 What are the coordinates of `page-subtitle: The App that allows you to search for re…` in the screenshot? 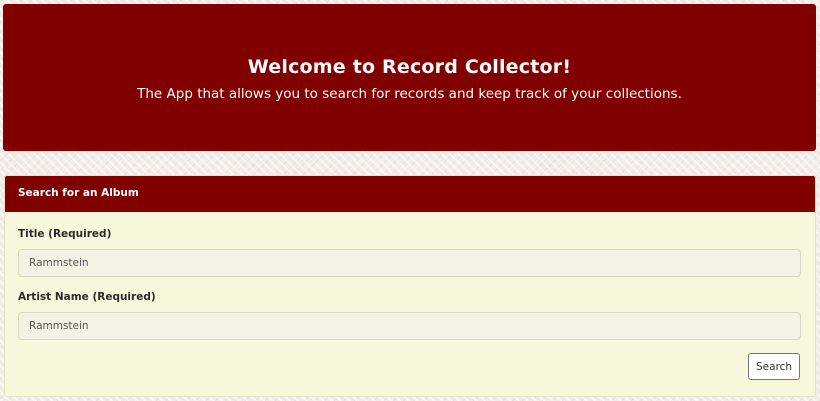 It's located at (409, 94).